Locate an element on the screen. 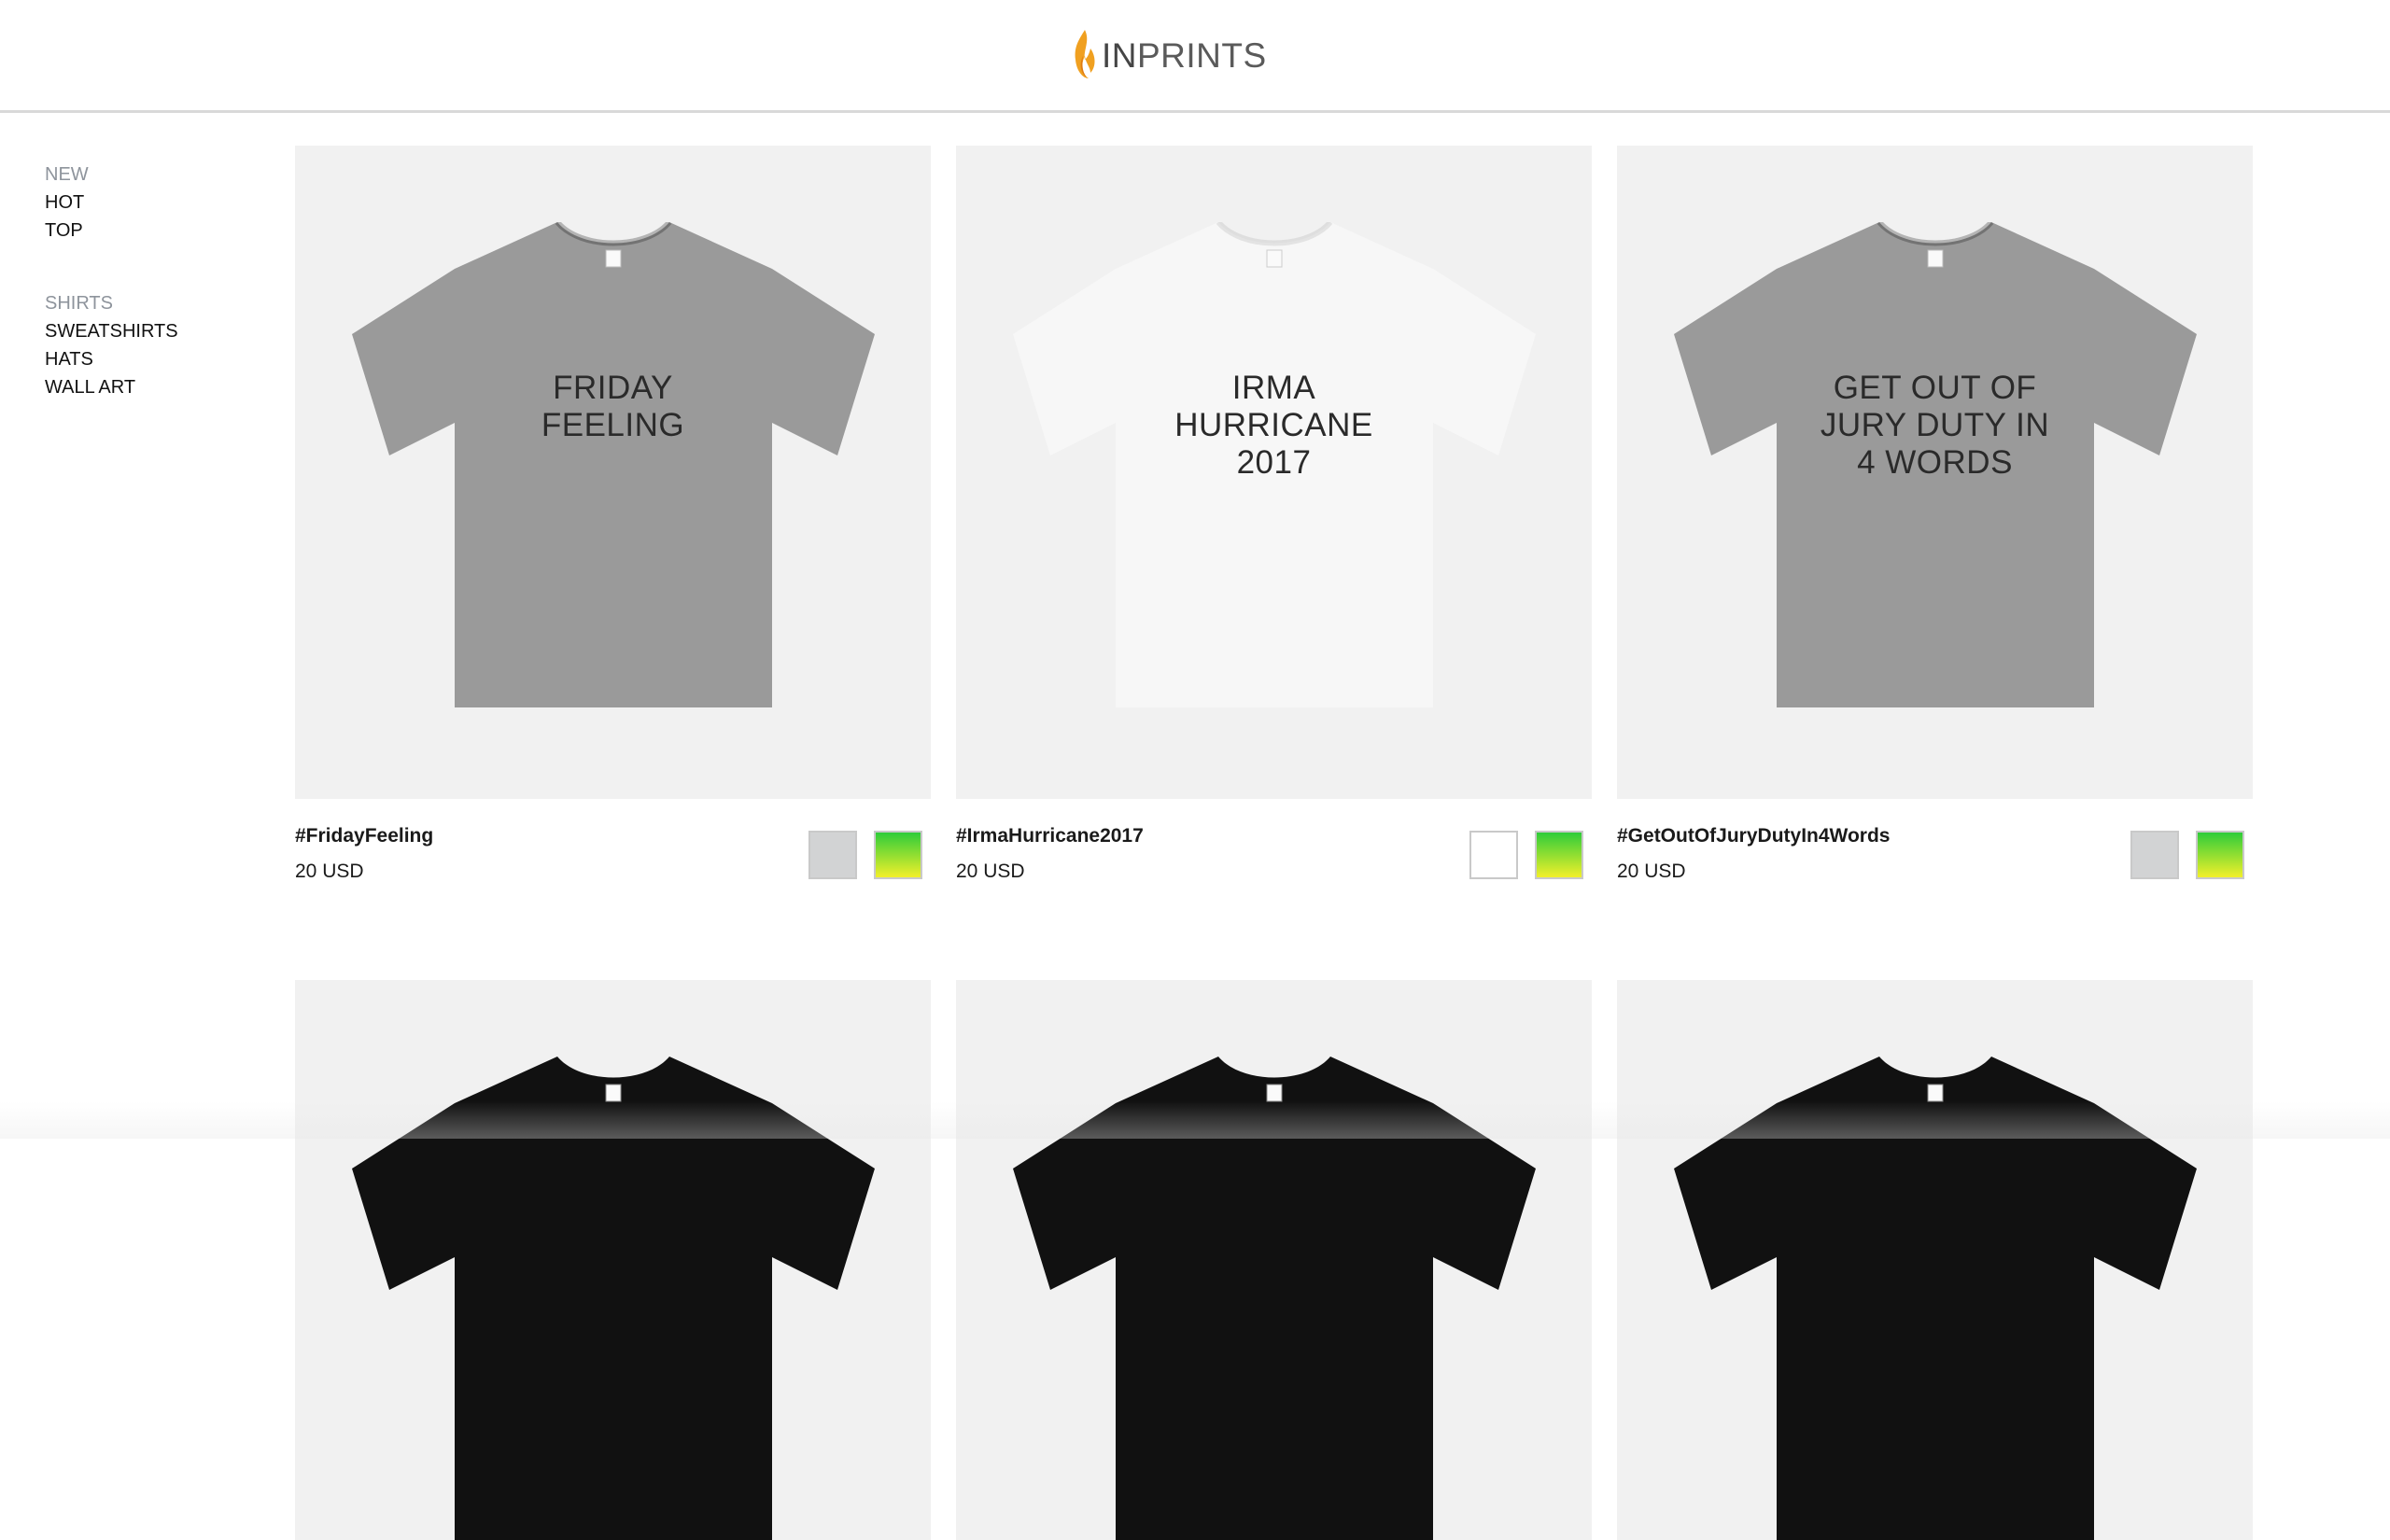 Image resolution: width=2390 pixels, height=1540 pixels. product-title: #FridayFeeling is located at coordinates (364, 836).